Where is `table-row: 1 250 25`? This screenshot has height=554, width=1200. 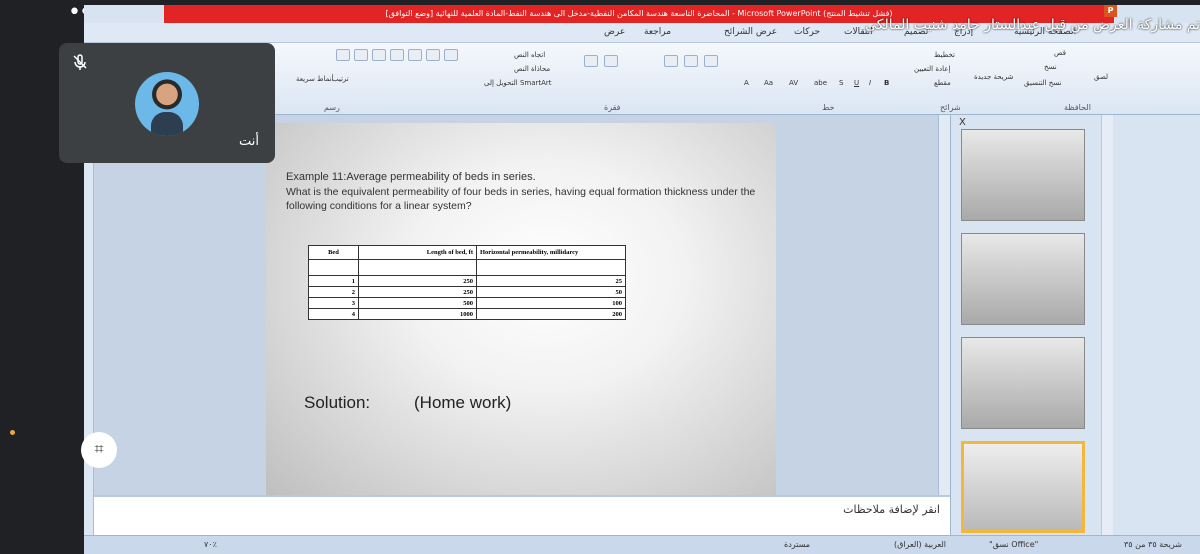 table-row: 1 250 25 is located at coordinates (467, 281).